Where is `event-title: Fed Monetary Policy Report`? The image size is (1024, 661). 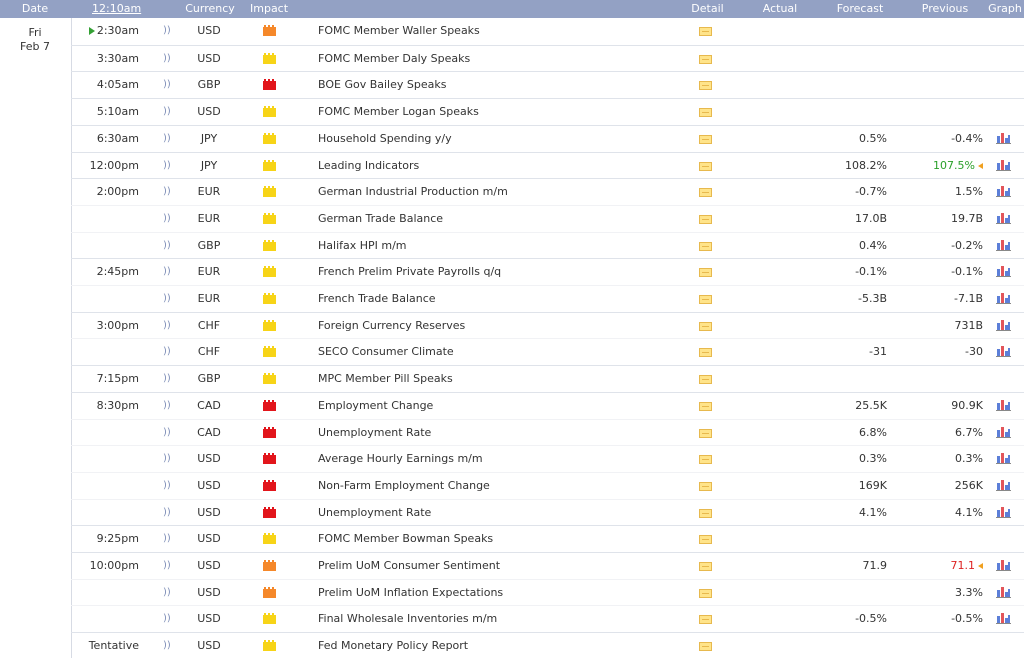
event-title: Fed Monetary Policy Report is located at coordinates (498, 646).